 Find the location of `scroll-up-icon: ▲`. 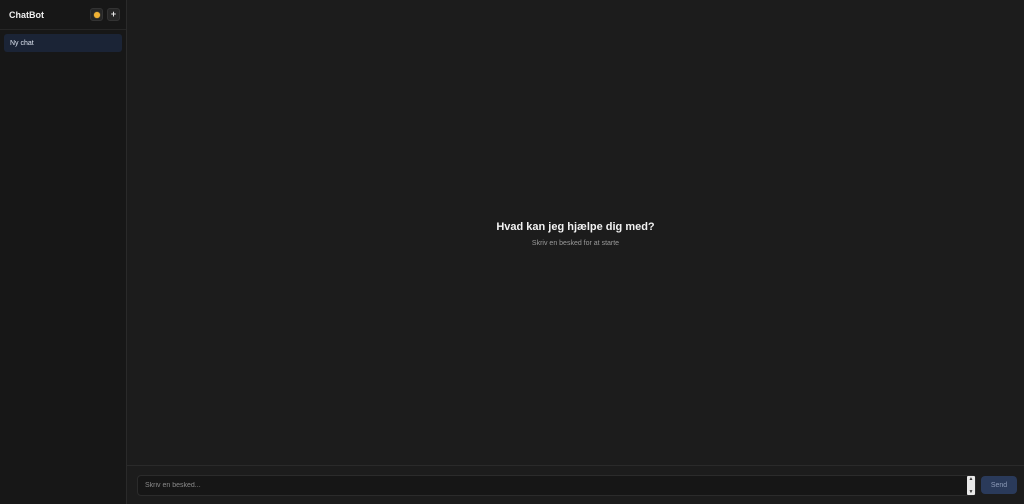

scroll-up-icon: ▲ is located at coordinates (971, 479).